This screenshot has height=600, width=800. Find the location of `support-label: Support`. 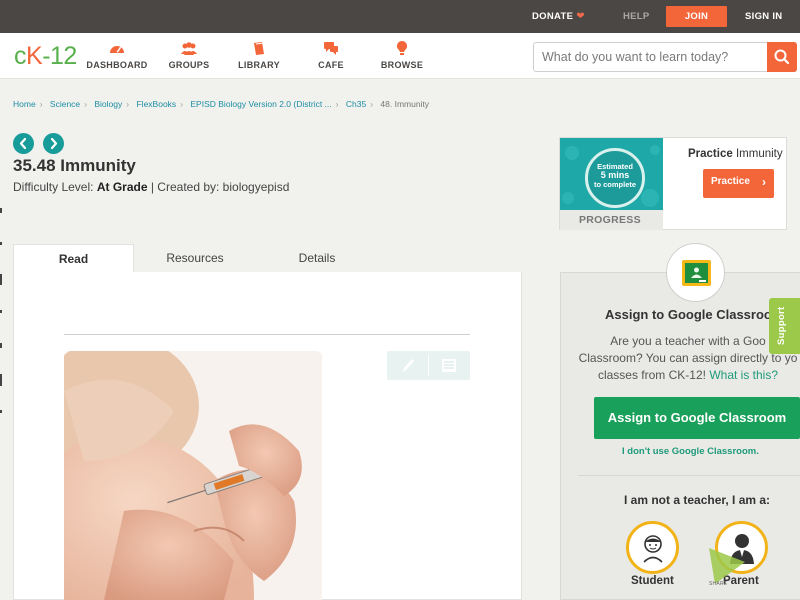

support-label: Support is located at coordinates (781, 325).